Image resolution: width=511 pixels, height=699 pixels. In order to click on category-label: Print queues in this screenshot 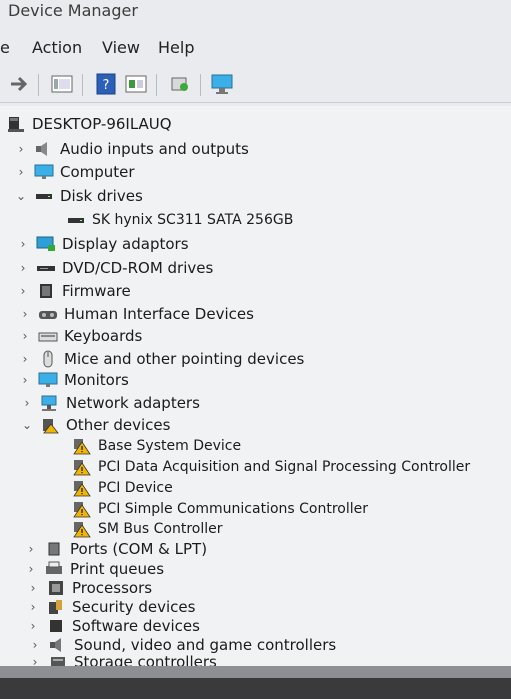, I will do `click(117, 569)`.